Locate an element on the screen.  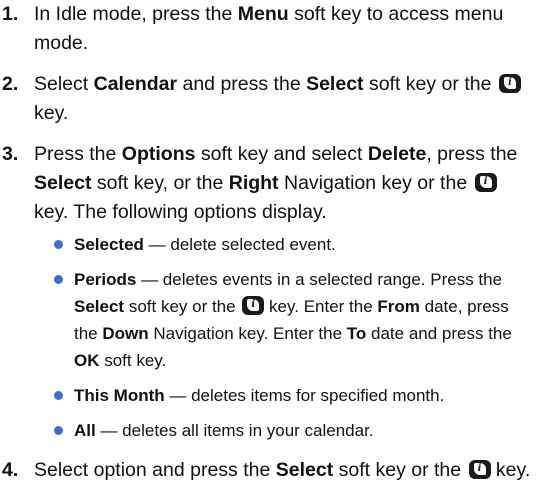
step-number: 2. is located at coordinates (10, 84).